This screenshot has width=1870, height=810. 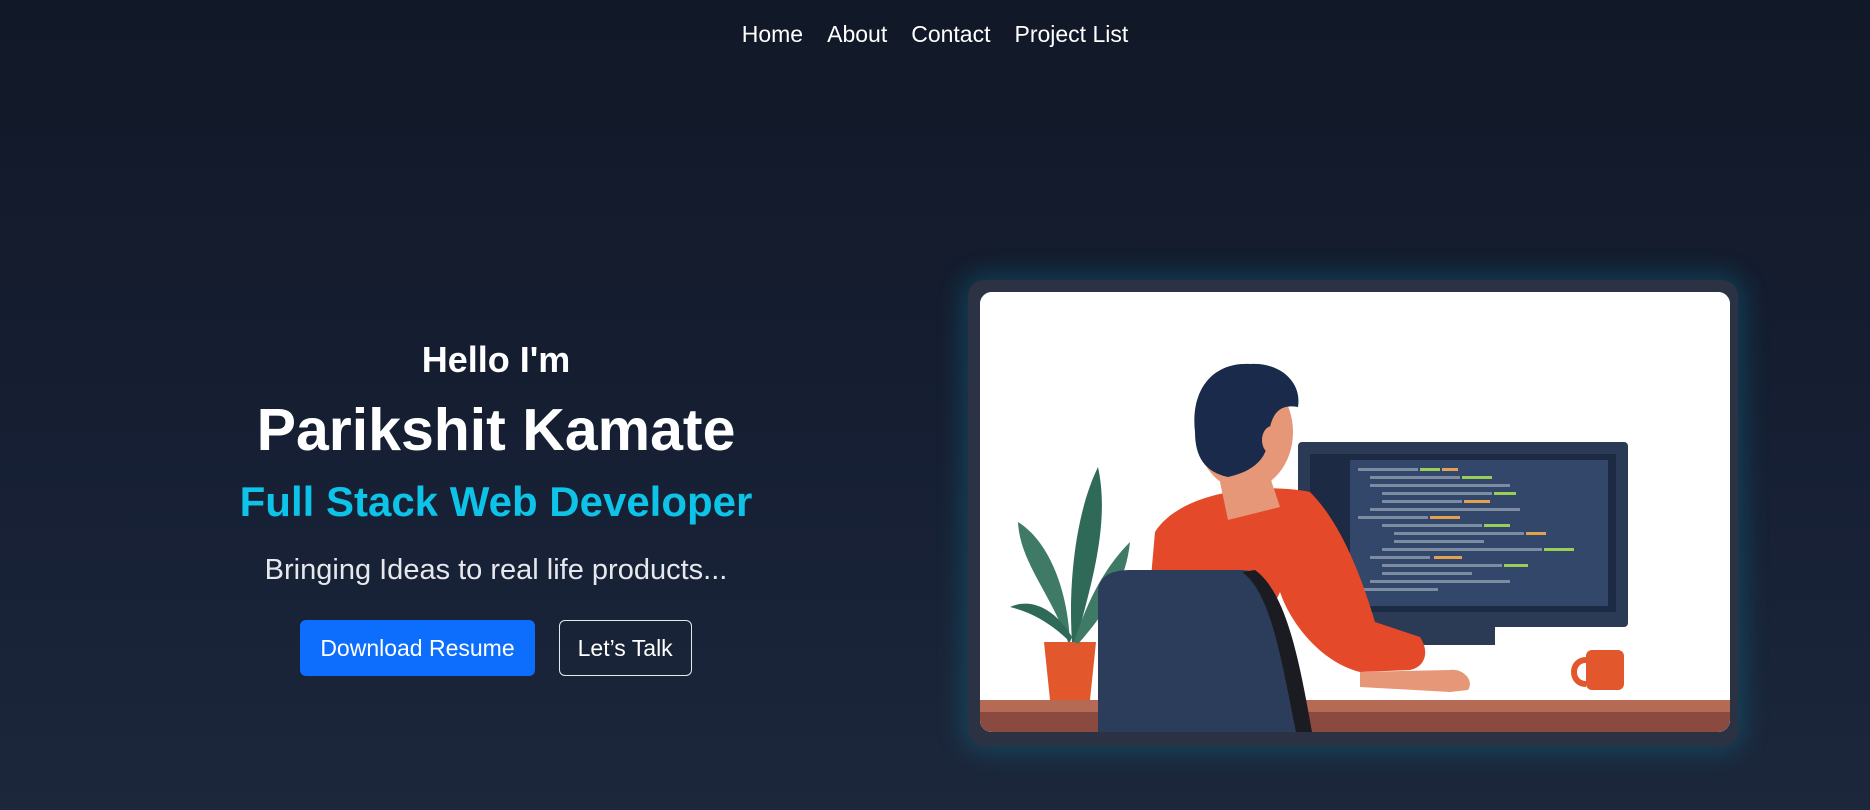 I want to click on hero-role: Full Stack Web Developer, so click(x=496, y=501).